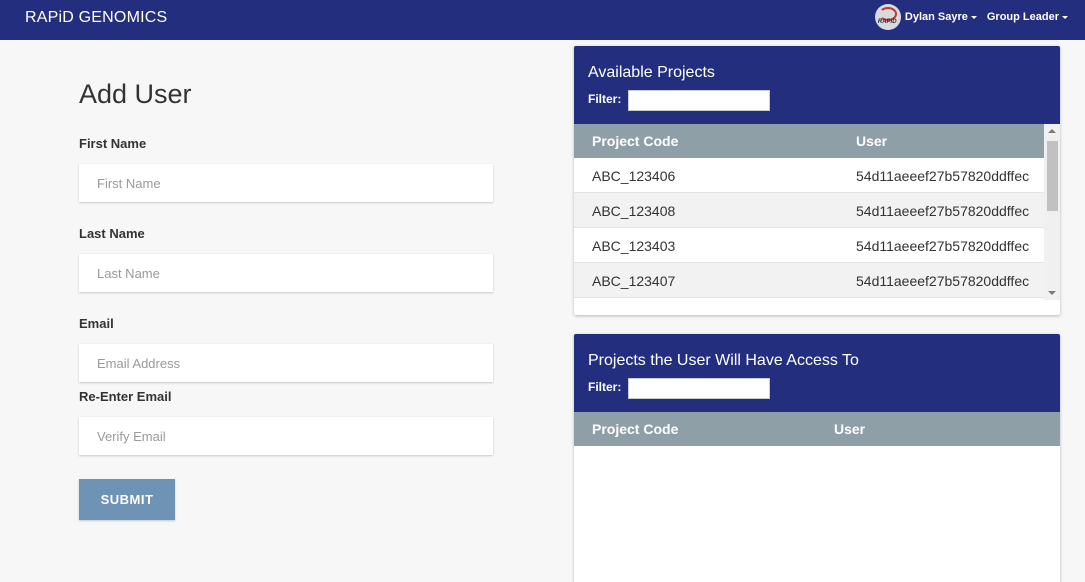 Image resolution: width=1085 pixels, height=582 pixels. What do you see at coordinates (1052, 176) in the screenshot?
I see `scrollbar-thumb` at bounding box center [1052, 176].